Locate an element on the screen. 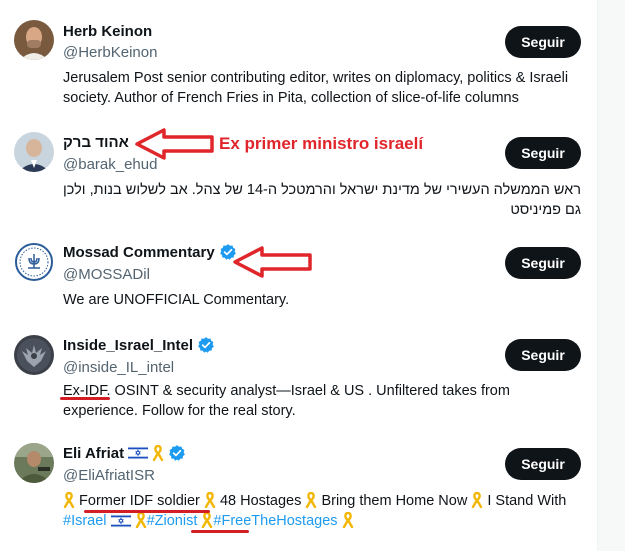 The height and width of the screenshot is (551, 625). right-gutter is located at coordinates (611, 275).